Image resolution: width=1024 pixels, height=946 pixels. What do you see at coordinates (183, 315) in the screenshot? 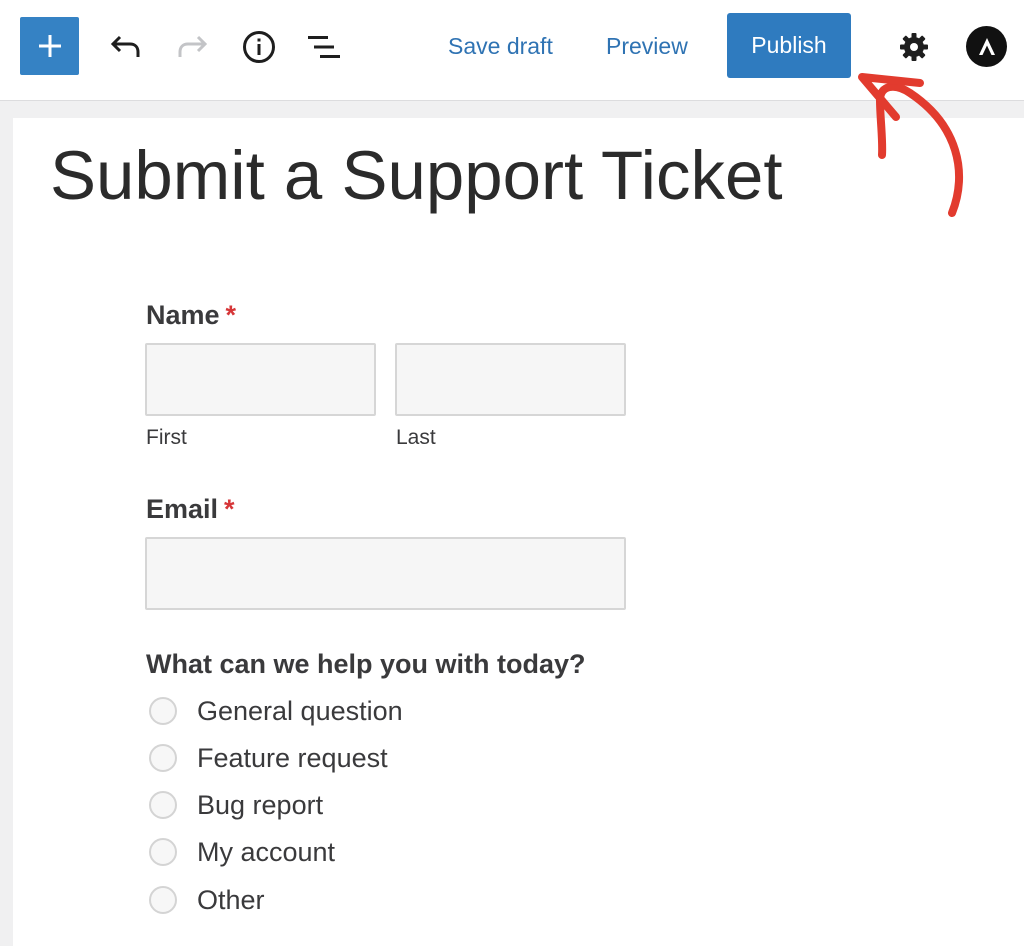
I see `name-label-text: Name` at bounding box center [183, 315].